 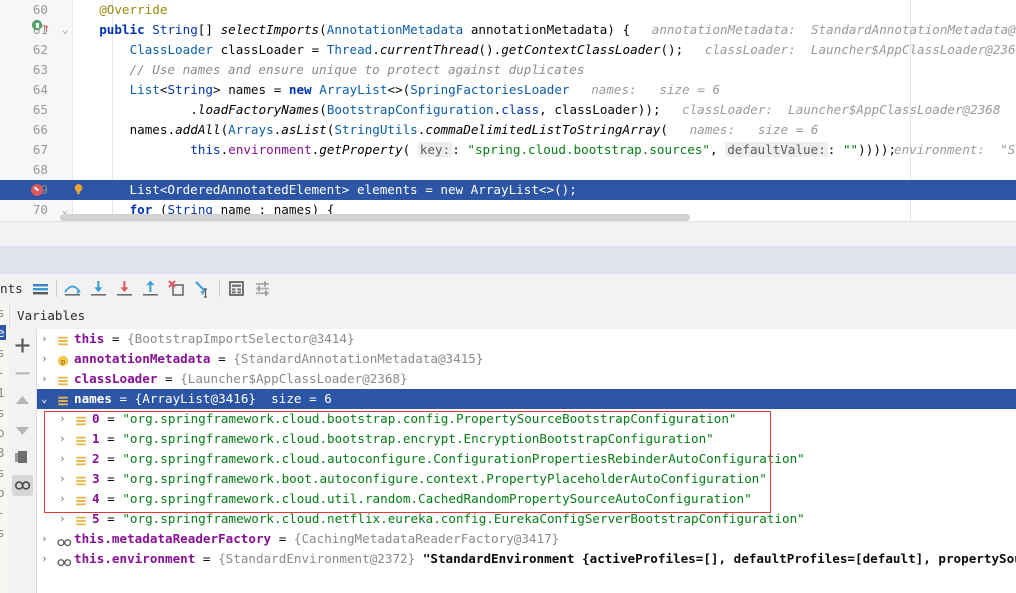 I want to click on parameter-icon: p, so click(x=63, y=360).